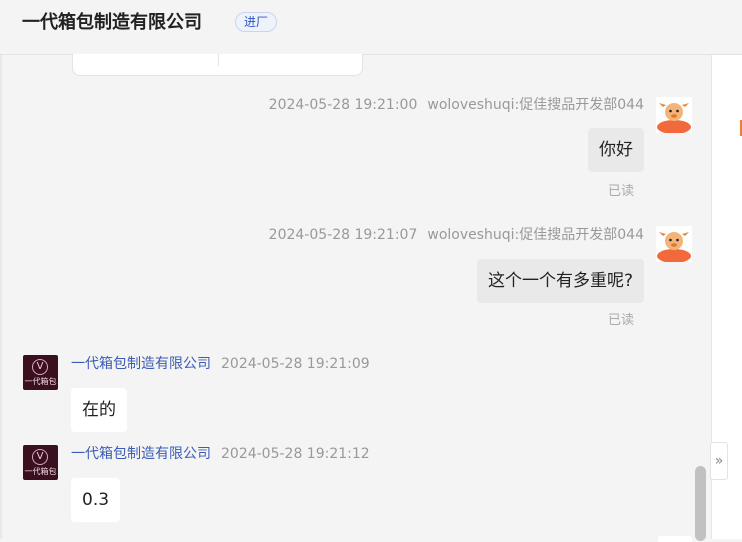 Image resolution: width=742 pixels, height=542 pixels. What do you see at coordinates (96, 500) in the screenshot?
I see `message-bubble: 0.3` at bounding box center [96, 500].